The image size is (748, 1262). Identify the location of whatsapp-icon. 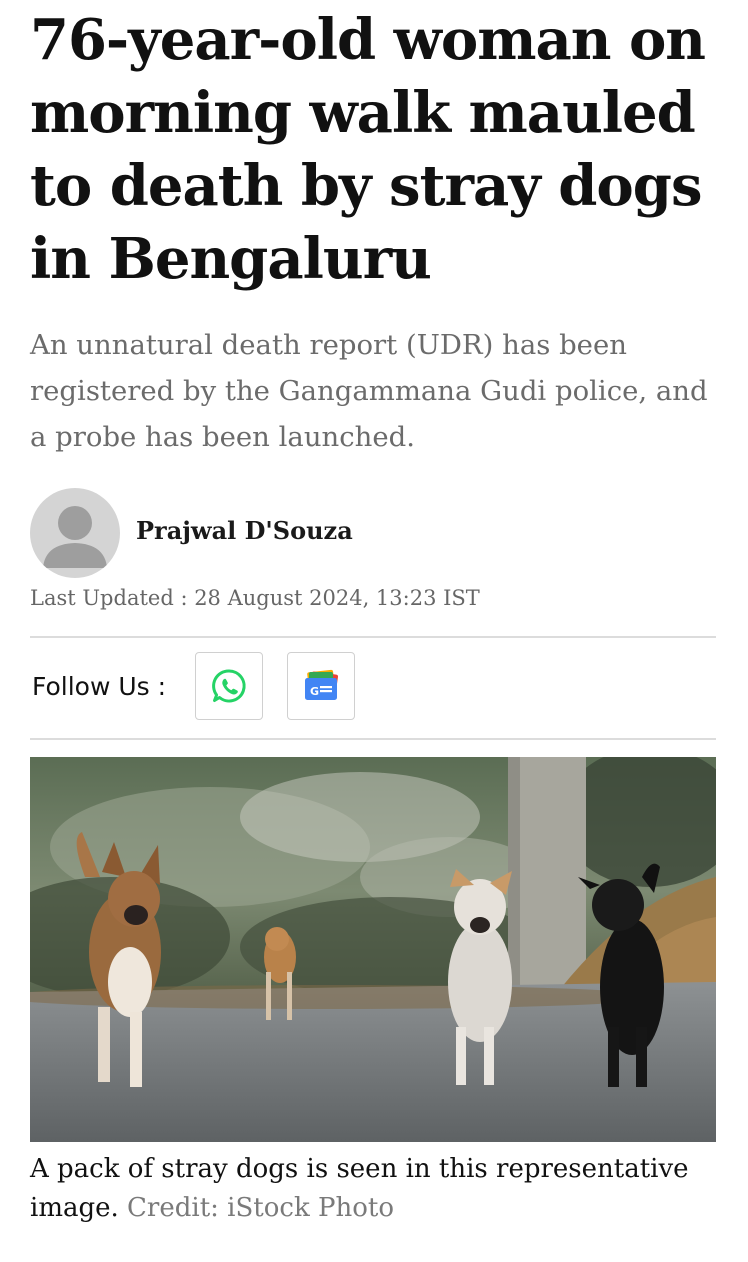
(229, 686).